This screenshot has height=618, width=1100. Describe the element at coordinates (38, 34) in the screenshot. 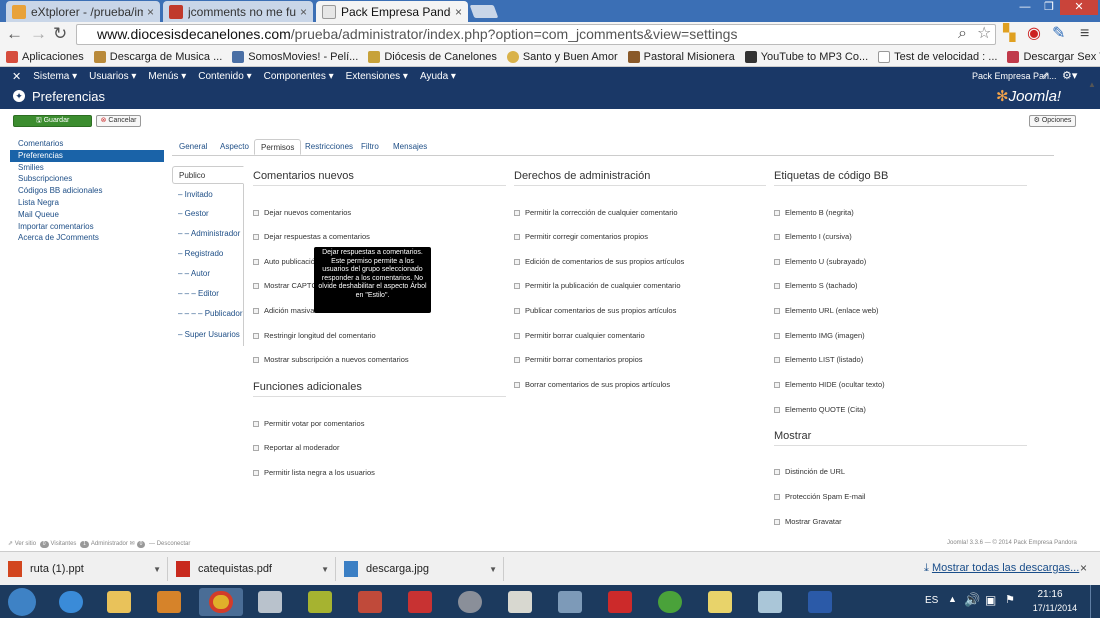

I see `forward-arrow-icon: →` at that location.